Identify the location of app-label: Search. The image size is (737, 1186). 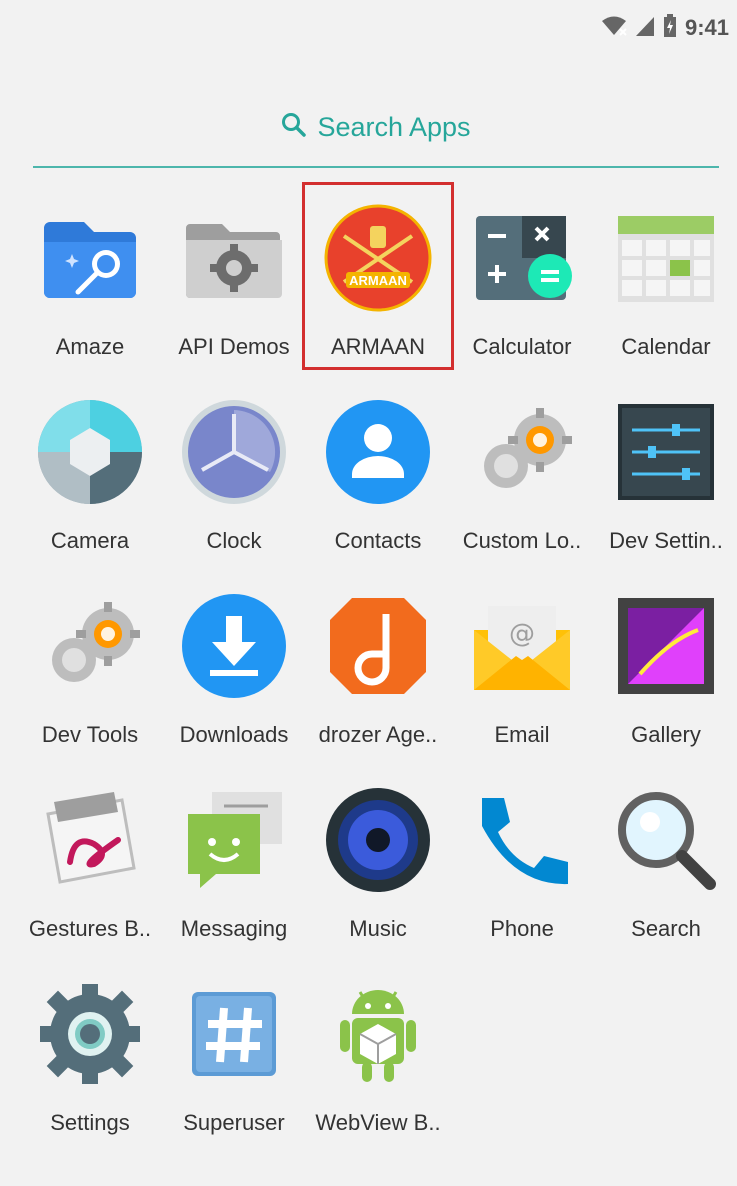
(666, 928).